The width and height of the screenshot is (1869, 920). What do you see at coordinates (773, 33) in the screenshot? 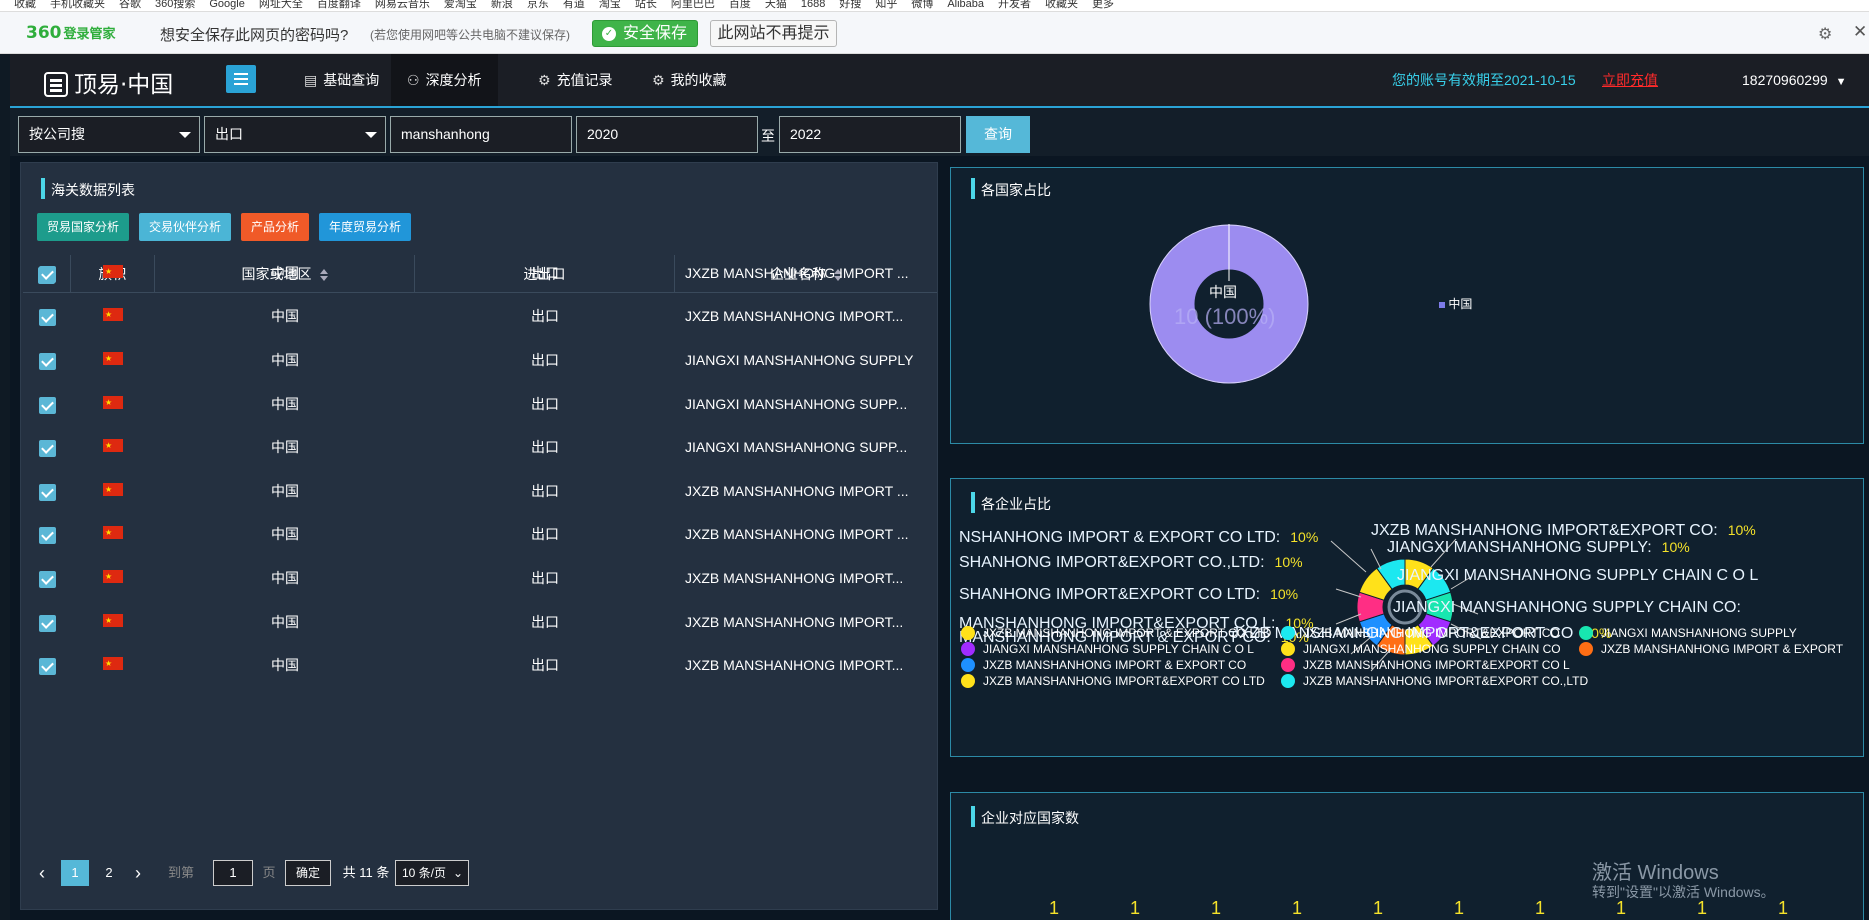
I see `never-prompt-button: 此网站不再提示` at bounding box center [773, 33].